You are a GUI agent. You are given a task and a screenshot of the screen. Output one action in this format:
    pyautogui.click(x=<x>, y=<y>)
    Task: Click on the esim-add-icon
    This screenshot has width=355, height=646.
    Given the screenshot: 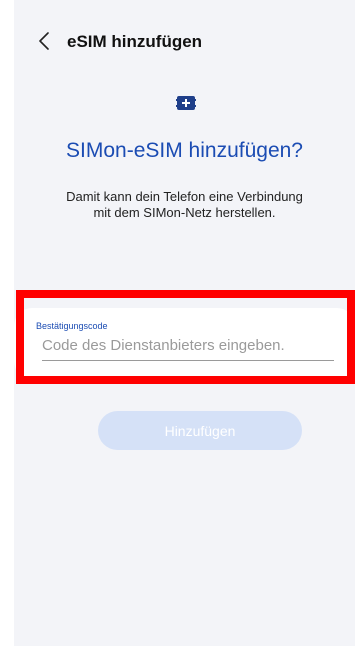 What is the action you would take?
    pyautogui.click(x=186, y=103)
    